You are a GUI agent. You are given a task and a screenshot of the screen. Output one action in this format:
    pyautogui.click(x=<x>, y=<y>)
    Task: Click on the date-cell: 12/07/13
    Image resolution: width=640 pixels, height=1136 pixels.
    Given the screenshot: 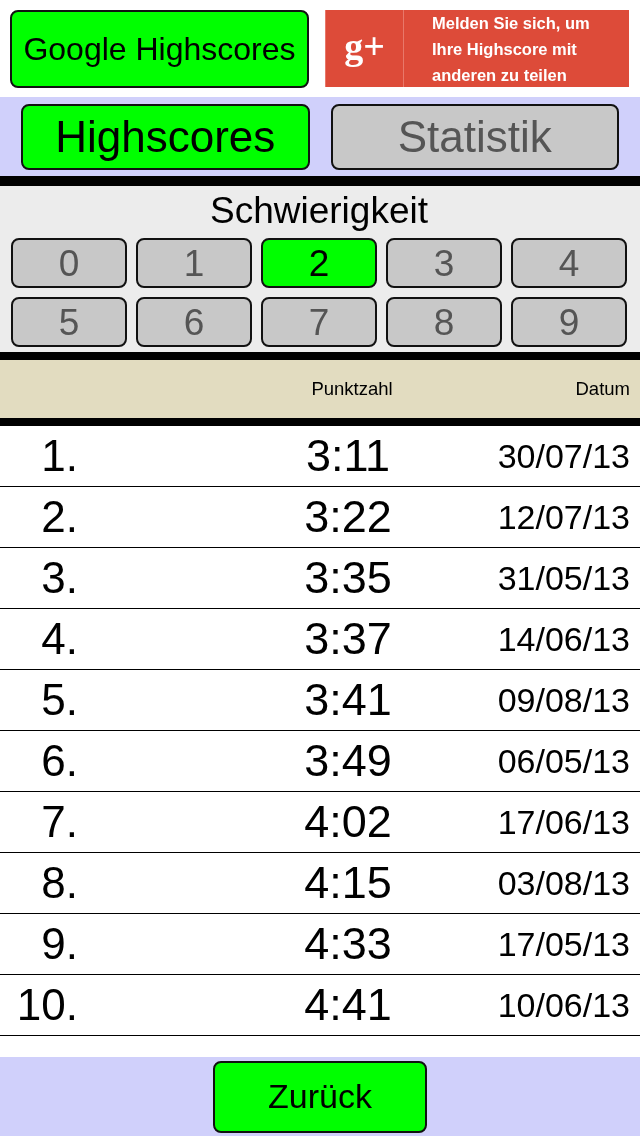 What is the action you would take?
    pyautogui.click(x=563, y=517)
    